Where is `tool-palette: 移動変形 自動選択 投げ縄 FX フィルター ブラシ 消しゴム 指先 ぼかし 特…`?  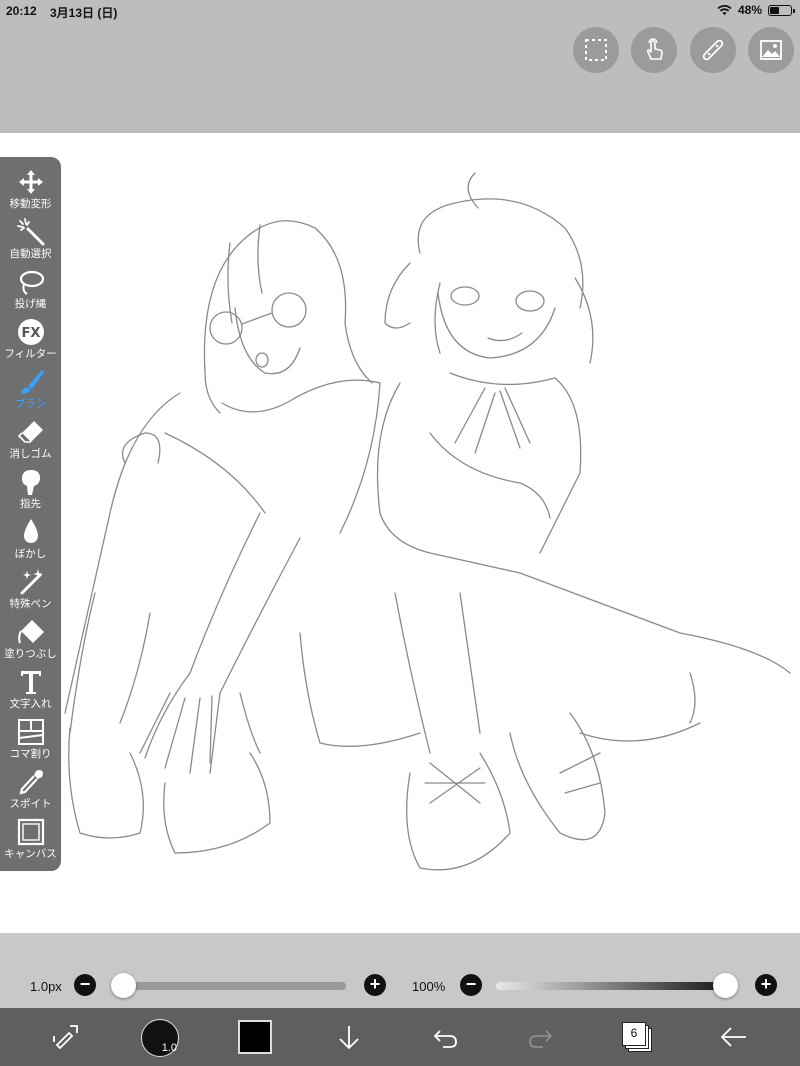
tool-palette: 移動変形 自動選択 投げ縄 FX フィルター ブラシ 消しゴム 指先 ぼかし 特… is located at coordinates (30, 514).